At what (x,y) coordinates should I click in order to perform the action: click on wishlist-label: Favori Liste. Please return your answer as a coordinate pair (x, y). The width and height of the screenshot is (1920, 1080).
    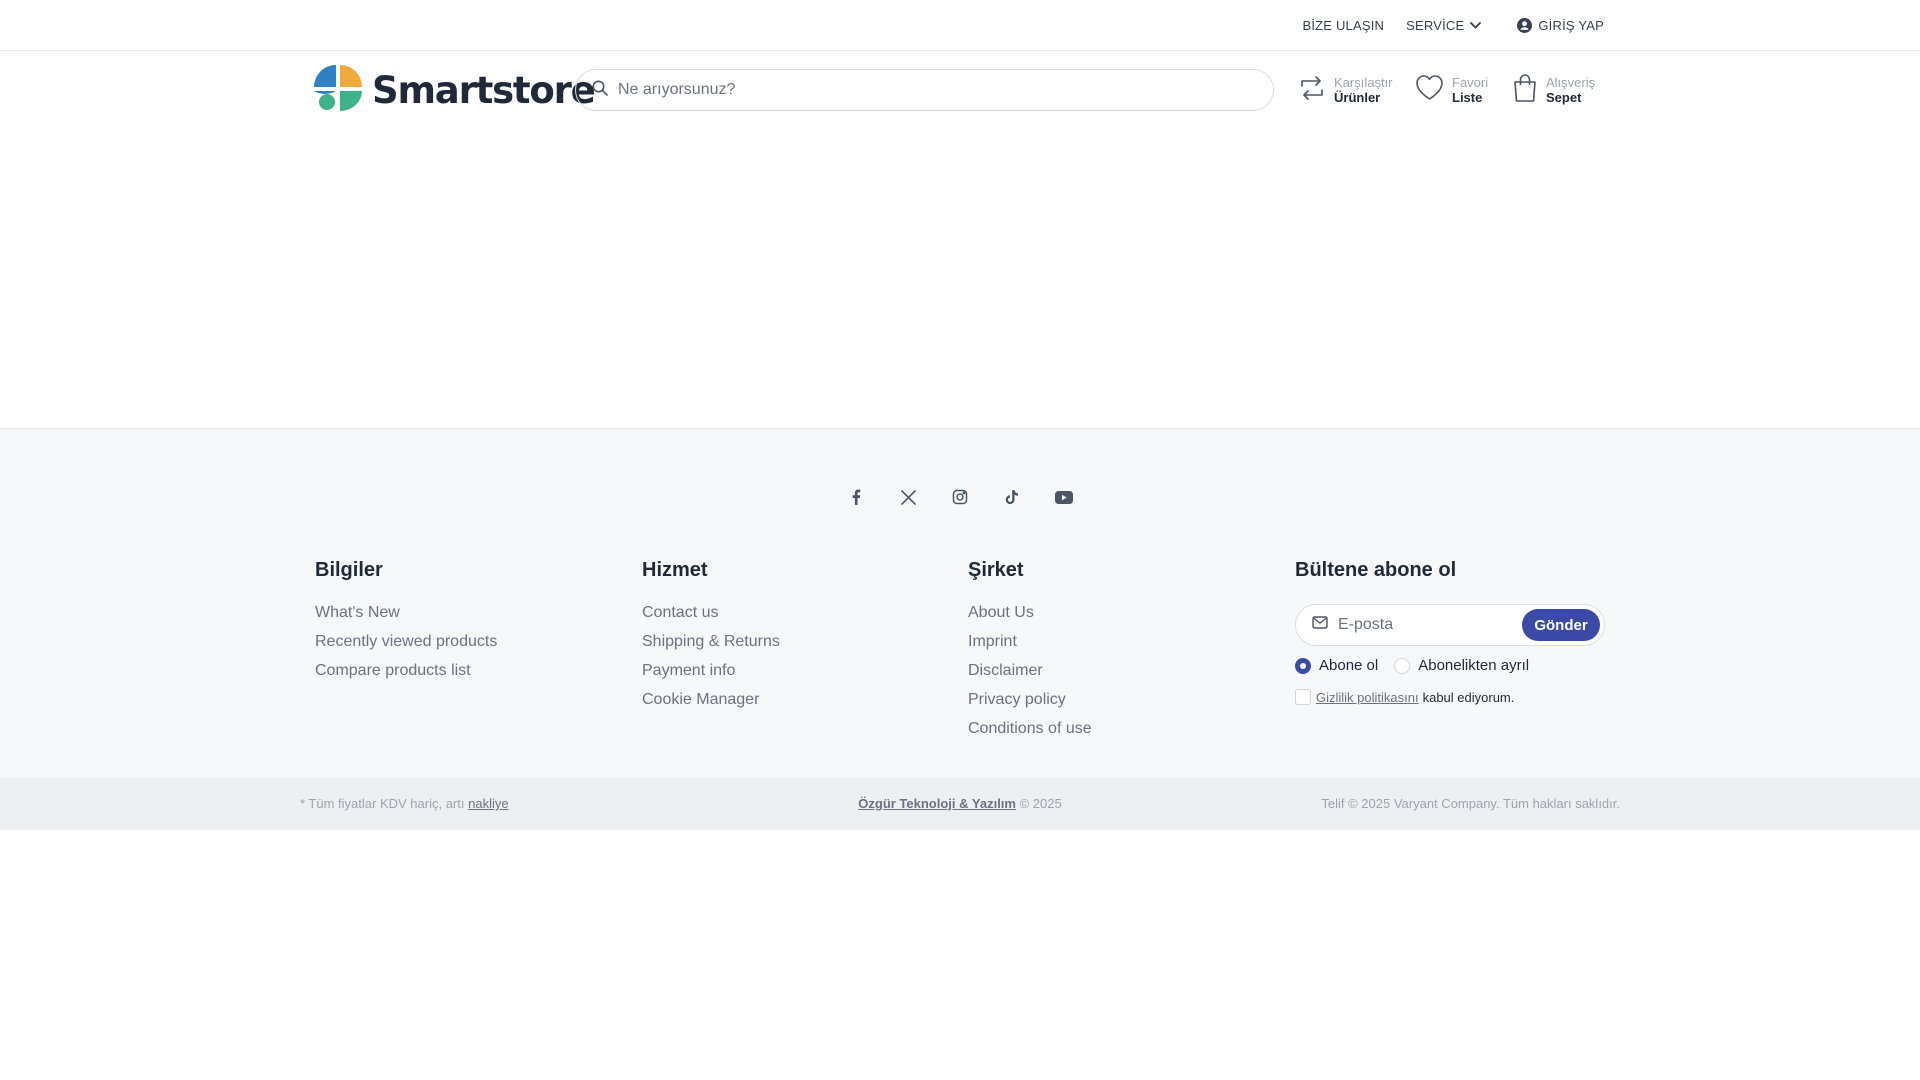
    Looking at the image, I should click on (1470, 90).